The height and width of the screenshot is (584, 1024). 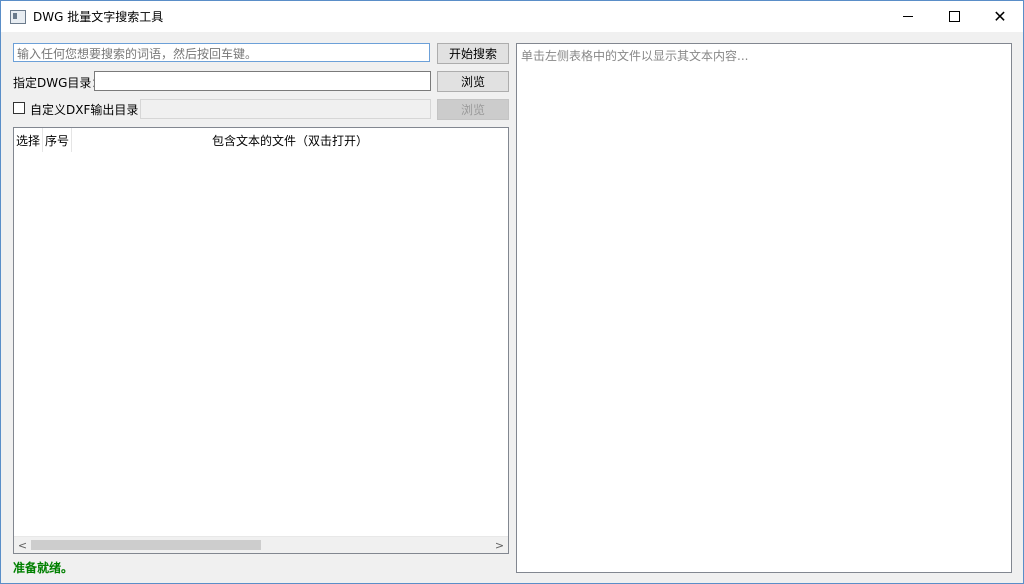 I want to click on status-text: 准备就绪。, so click(x=43, y=568).